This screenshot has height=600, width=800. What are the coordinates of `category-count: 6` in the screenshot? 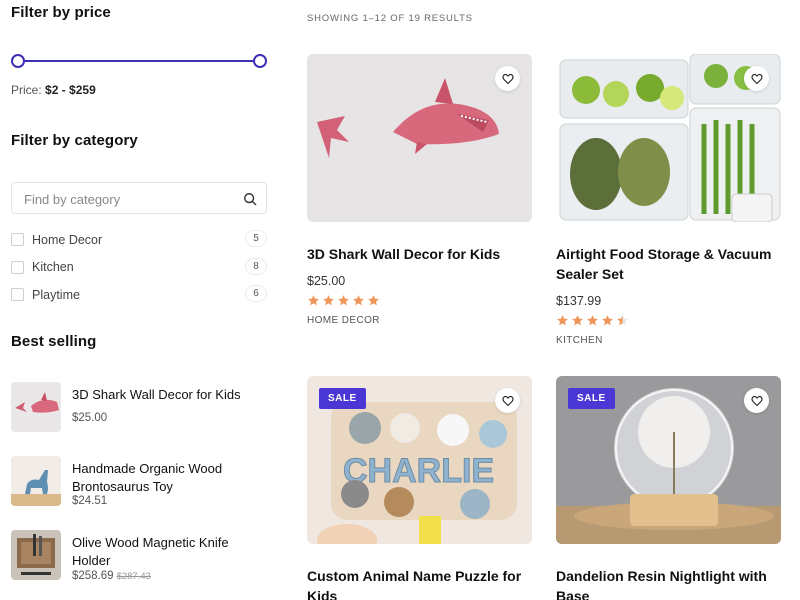 It's located at (256, 293).